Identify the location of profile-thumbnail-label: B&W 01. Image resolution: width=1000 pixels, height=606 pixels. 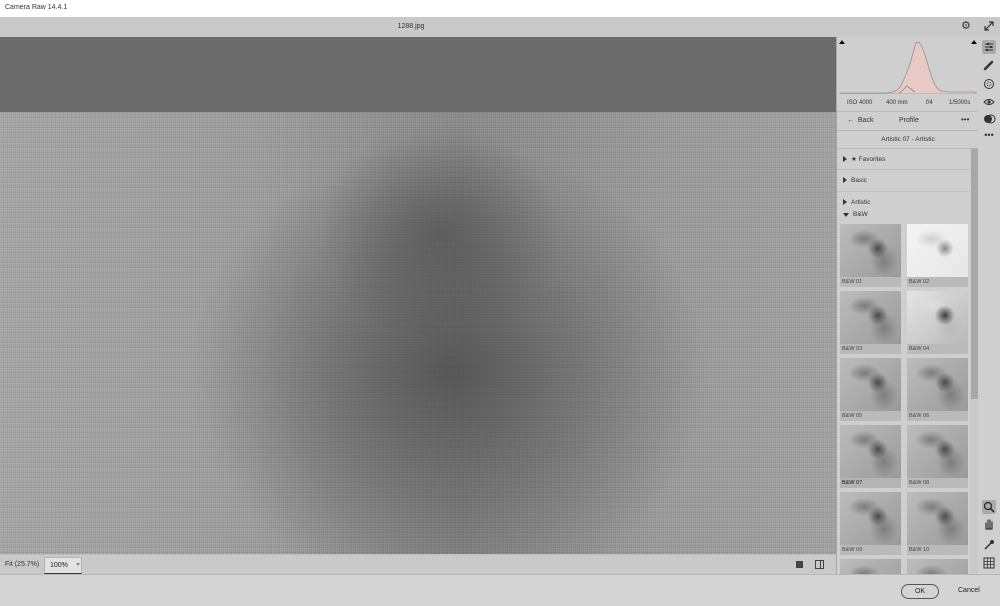
(870, 282).